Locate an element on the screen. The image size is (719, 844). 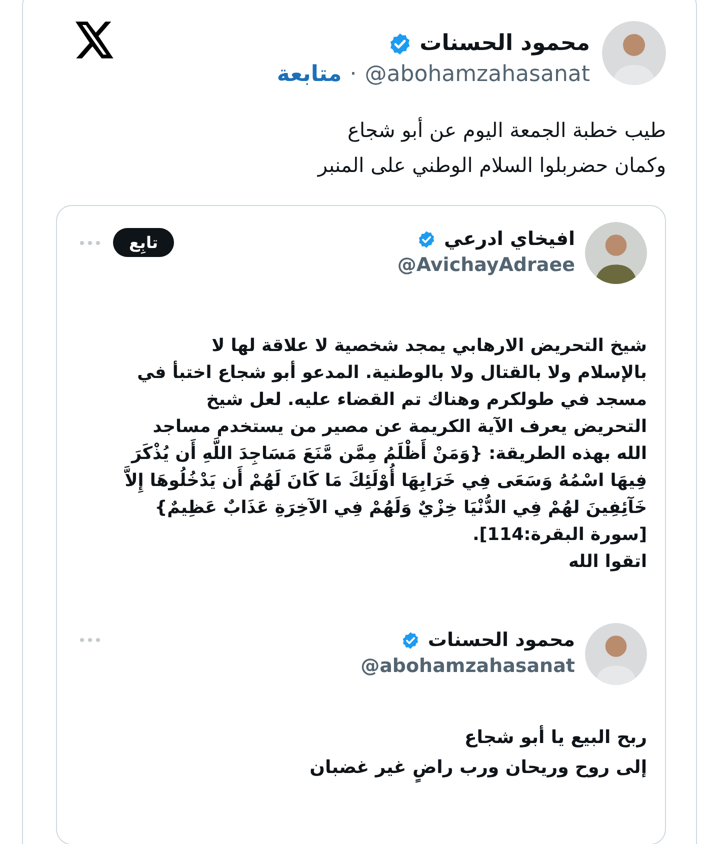
follow-link: متابعة is located at coordinates (309, 74).